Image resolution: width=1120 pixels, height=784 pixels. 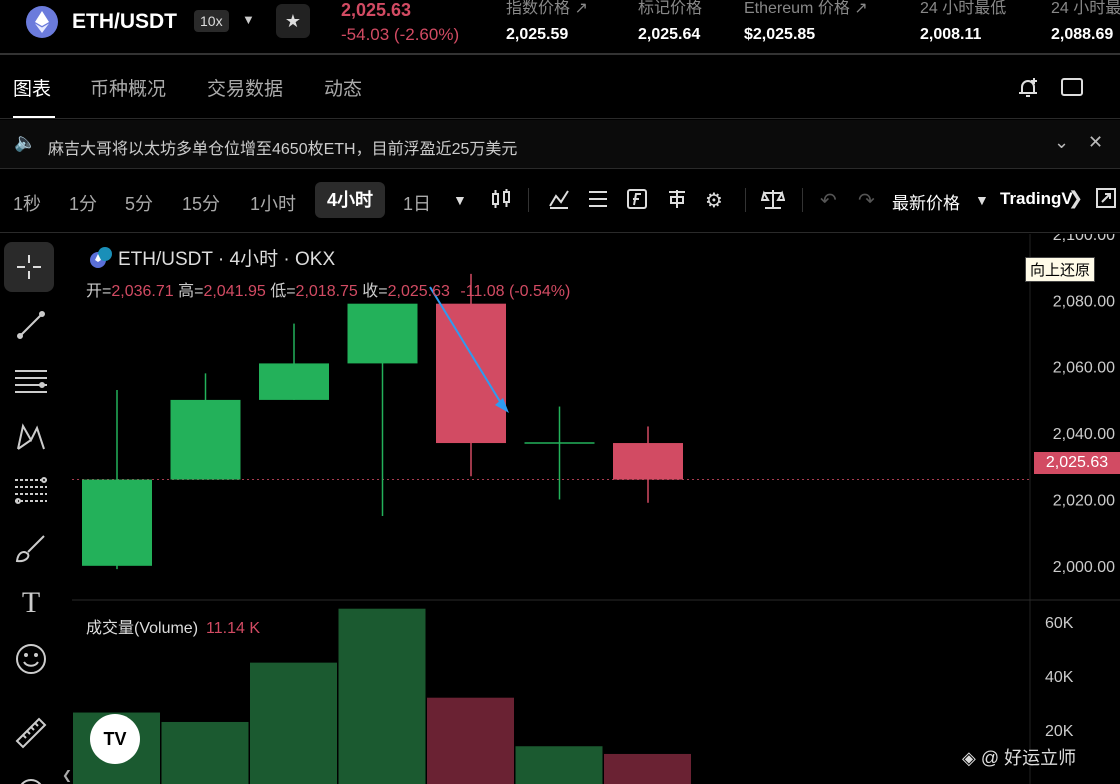 What do you see at coordinates (1036, 199) in the screenshot?
I see `tradingview-toggle: TradingV` at bounding box center [1036, 199].